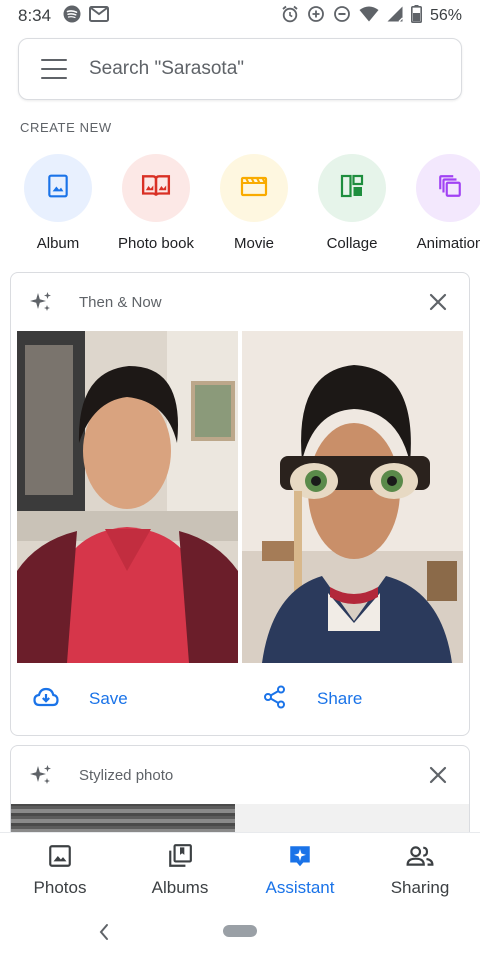 The height and width of the screenshot is (960, 480). What do you see at coordinates (126, 775) in the screenshot?
I see `card-title: Stylized photo` at bounding box center [126, 775].